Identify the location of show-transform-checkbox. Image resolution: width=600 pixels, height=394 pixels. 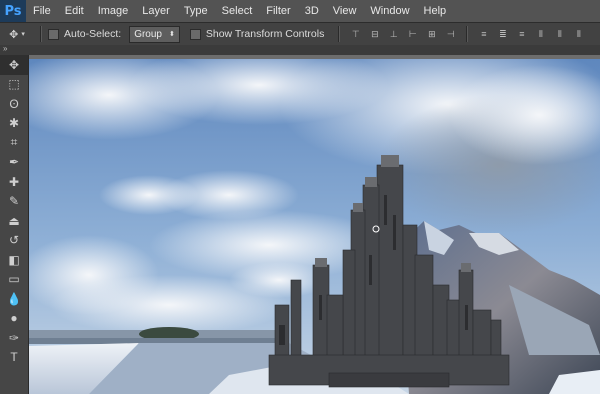
(195, 34).